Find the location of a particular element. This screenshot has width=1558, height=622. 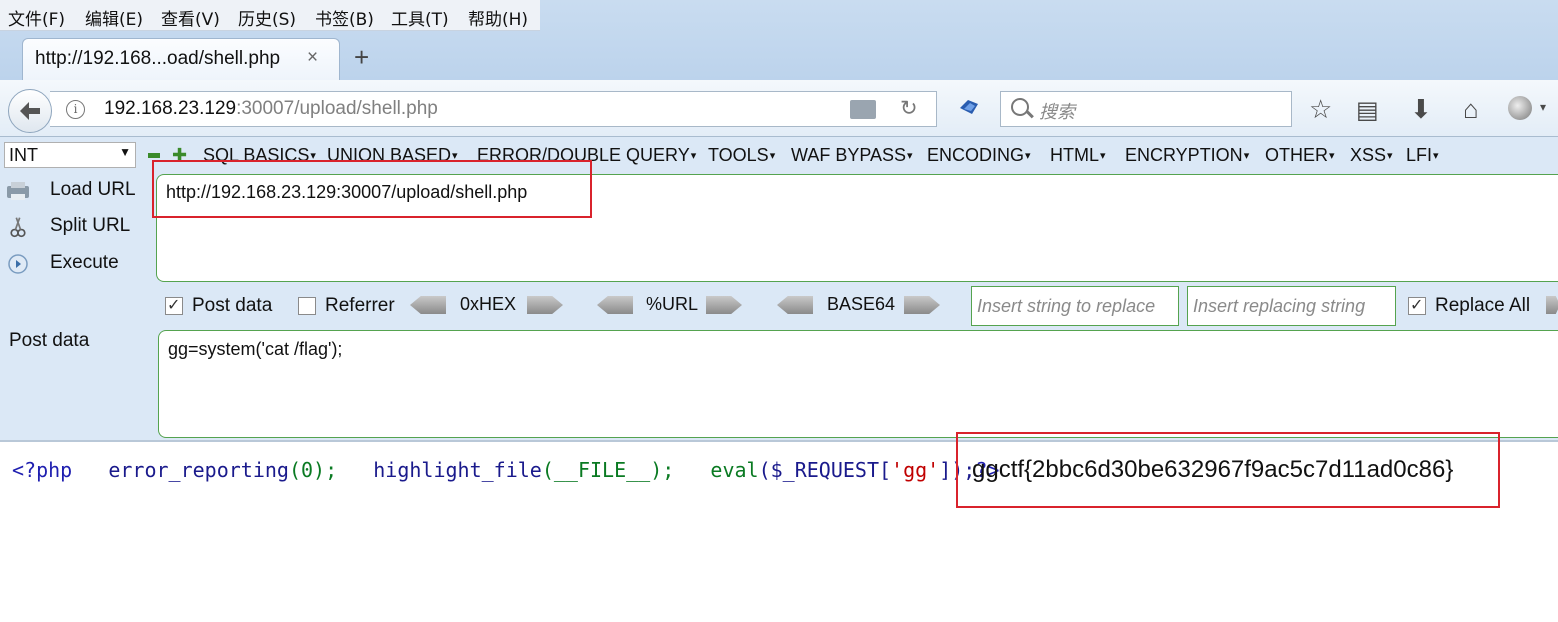

post-data-value: gg=system('cat /flag'); is located at coordinates (255, 349).